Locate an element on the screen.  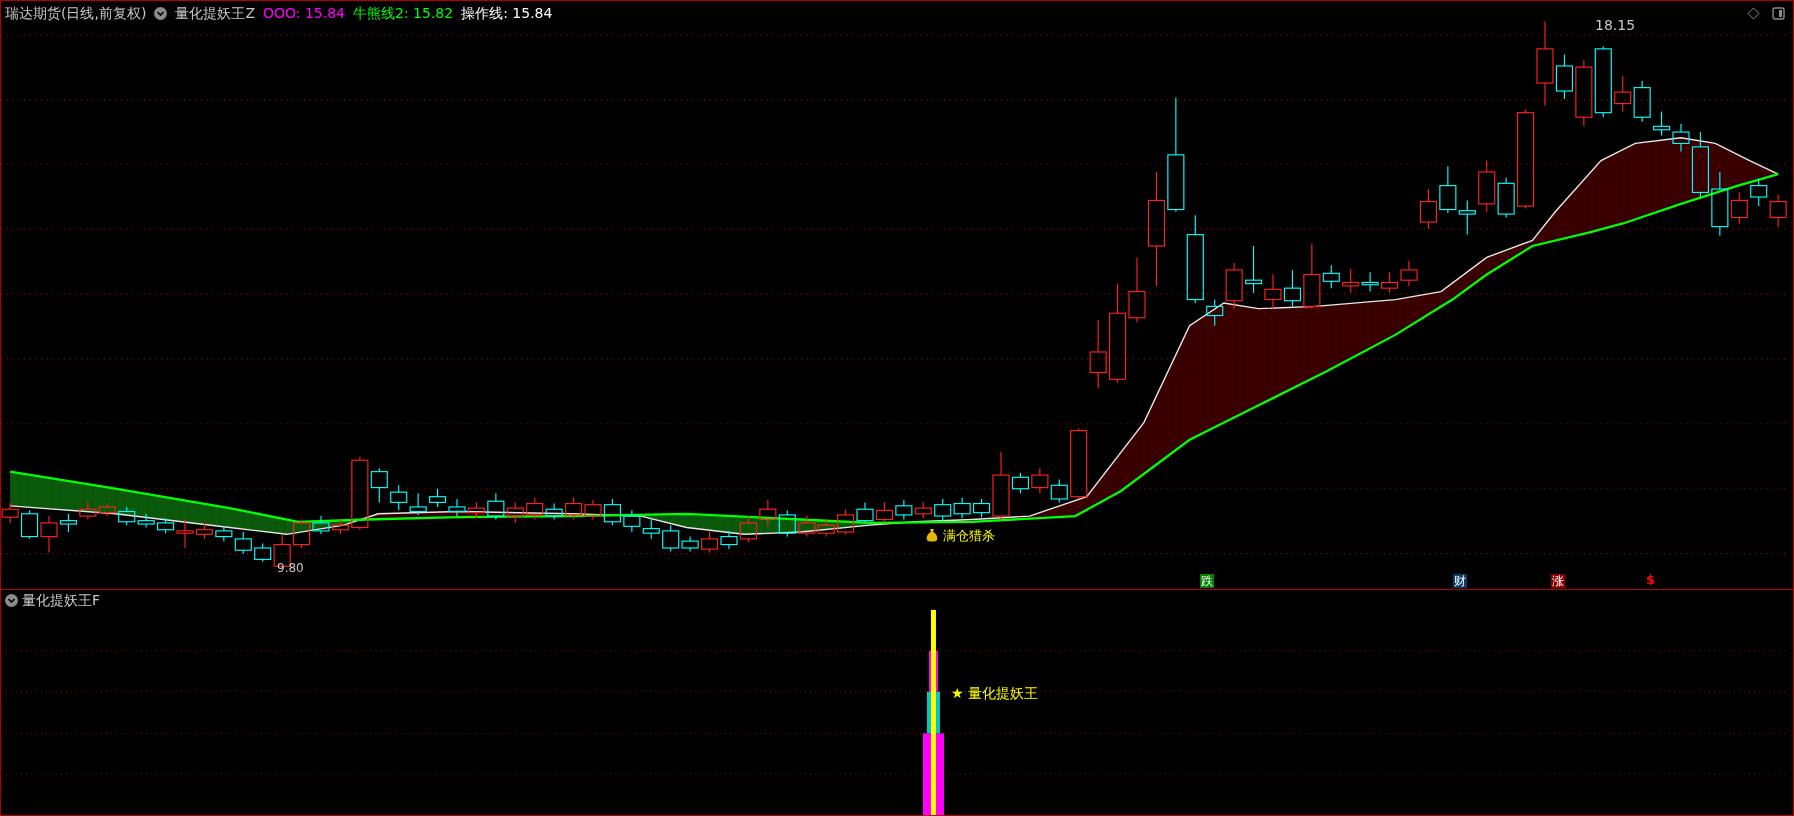
indicator-name: 量化提妖王F is located at coordinates (61, 600).